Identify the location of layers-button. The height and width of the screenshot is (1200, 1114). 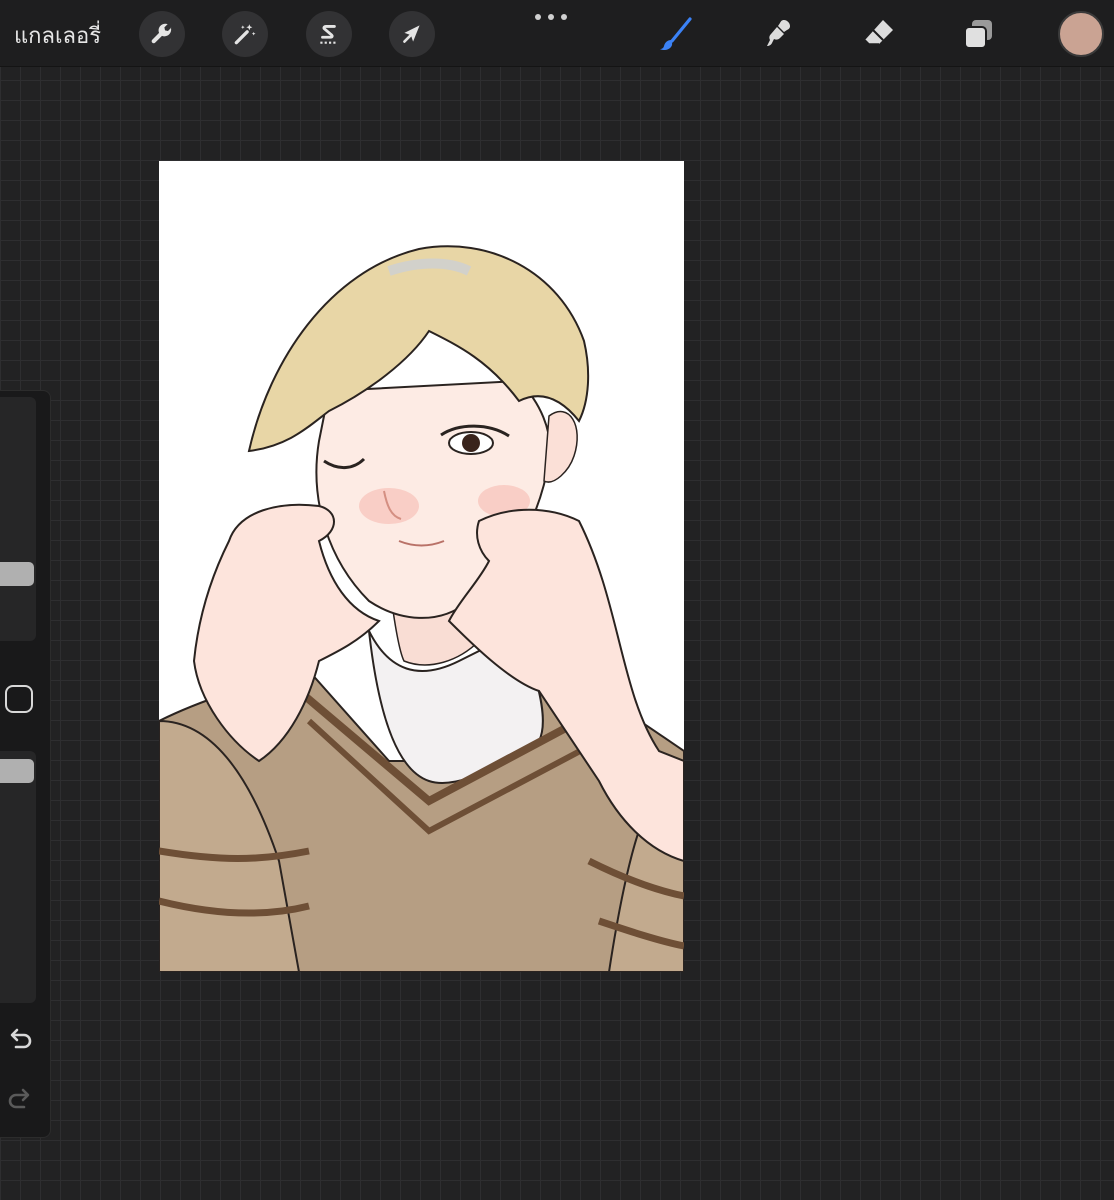
(979, 34).